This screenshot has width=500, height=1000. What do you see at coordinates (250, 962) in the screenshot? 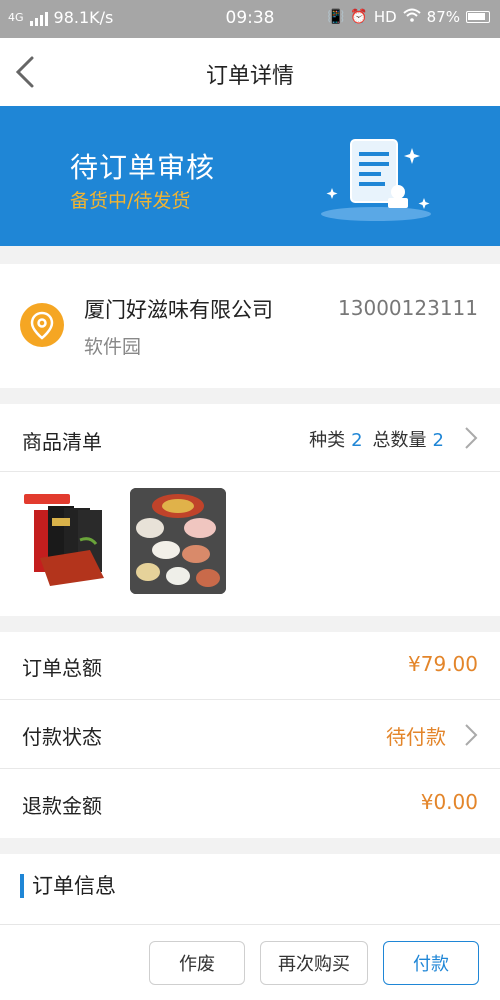
I see `bottom-action-bar: 作废 再次购买 付款` at bounding box center [250, 962].